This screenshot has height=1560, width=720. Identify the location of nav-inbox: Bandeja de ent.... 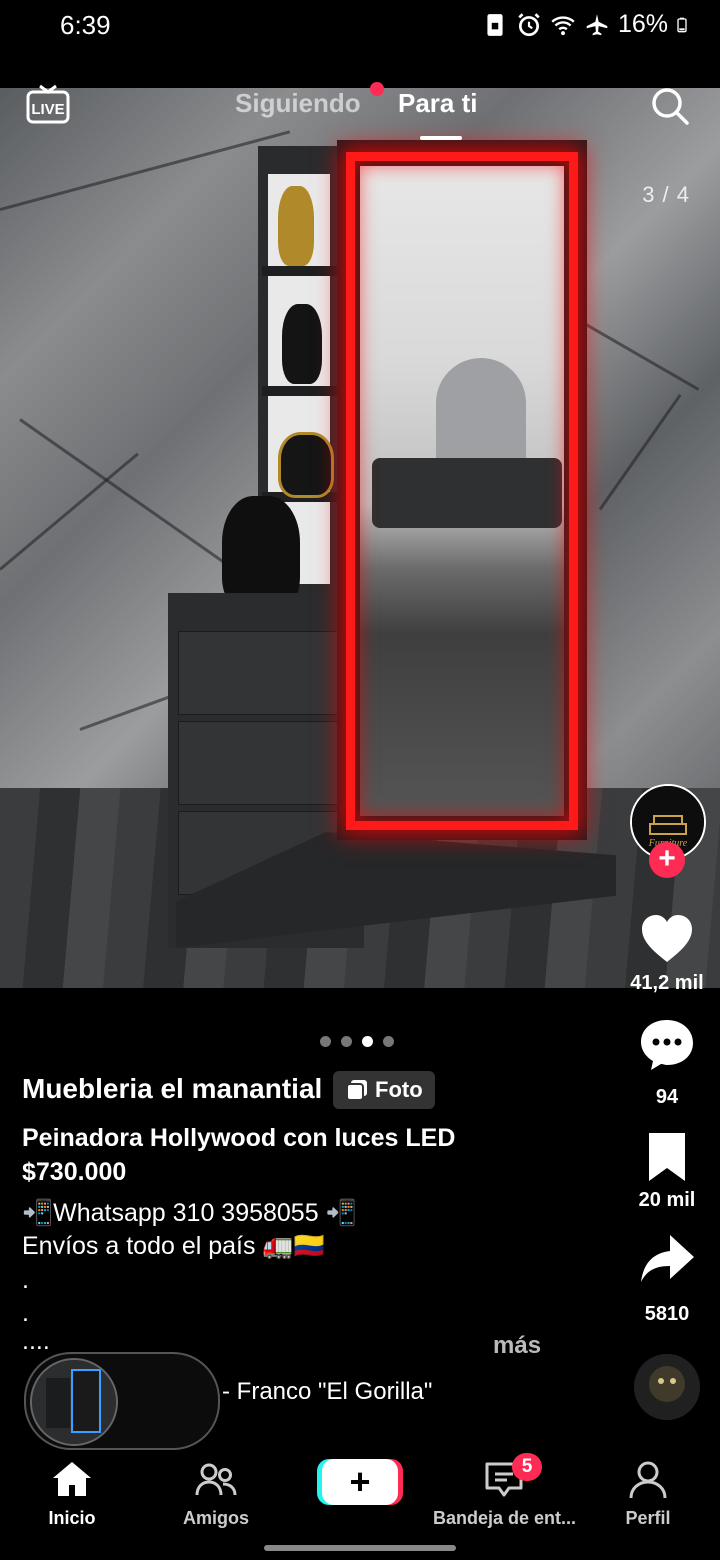
(504, 1493).